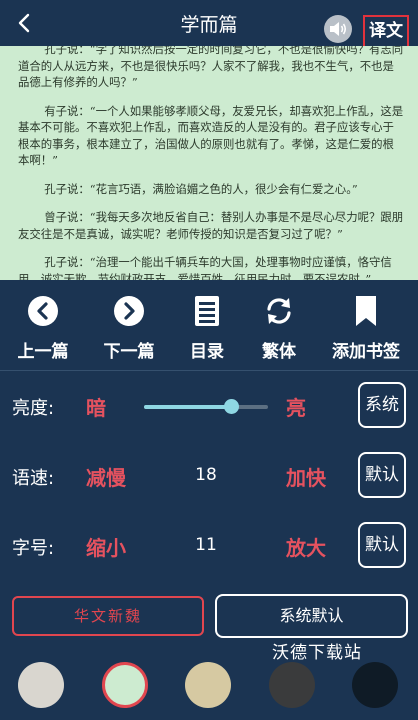 Image resolution: width=418 pixels, height=720 pixels. I want to click on brightness-slider, so click(206, 406).